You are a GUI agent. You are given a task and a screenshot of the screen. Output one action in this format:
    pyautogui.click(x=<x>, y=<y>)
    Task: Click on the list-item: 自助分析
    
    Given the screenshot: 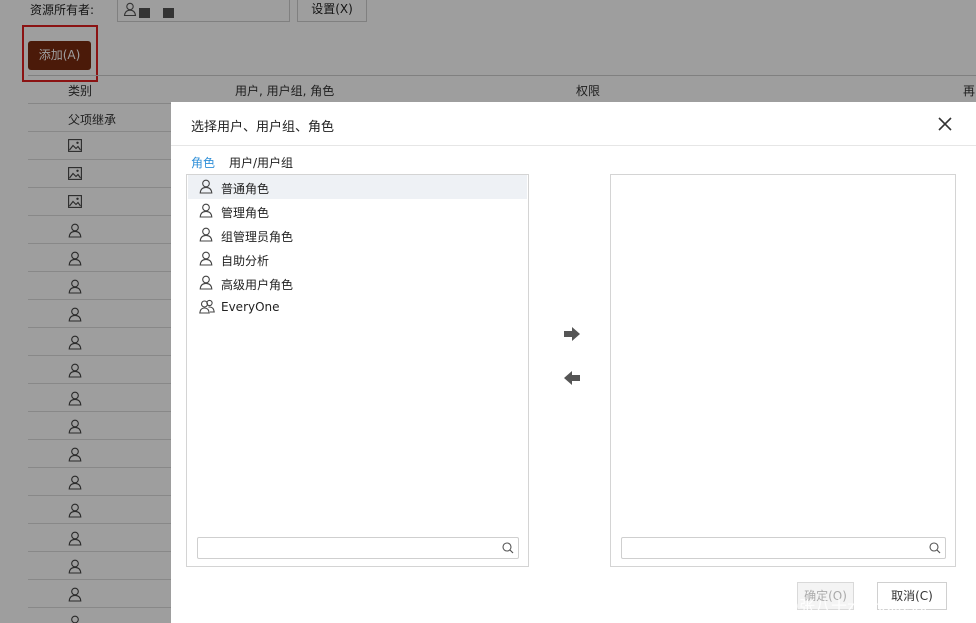 What is the action you would take?
    pyautogui.click(x=357, y=259)
    